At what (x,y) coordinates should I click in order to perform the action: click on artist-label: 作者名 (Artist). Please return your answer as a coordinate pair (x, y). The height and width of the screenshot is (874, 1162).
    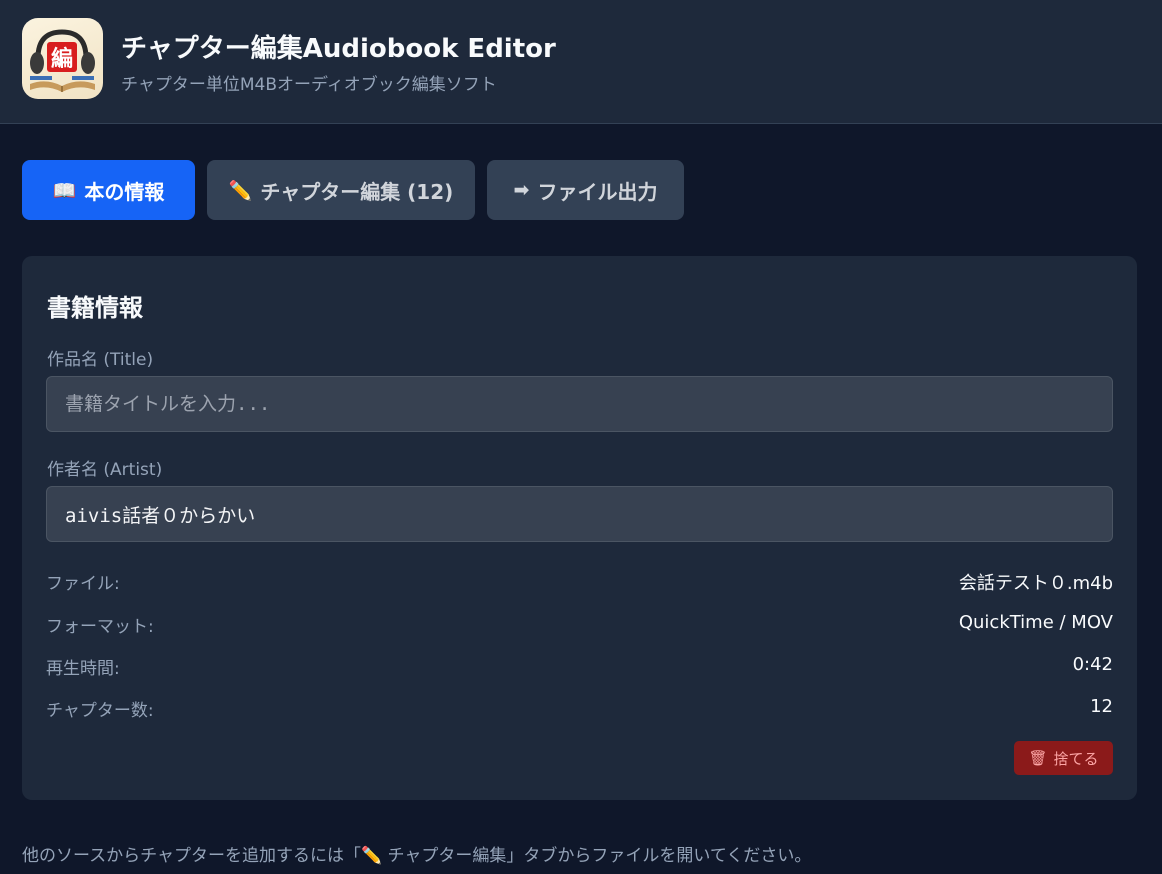
    Looking at the image, I should click on (105, 470).